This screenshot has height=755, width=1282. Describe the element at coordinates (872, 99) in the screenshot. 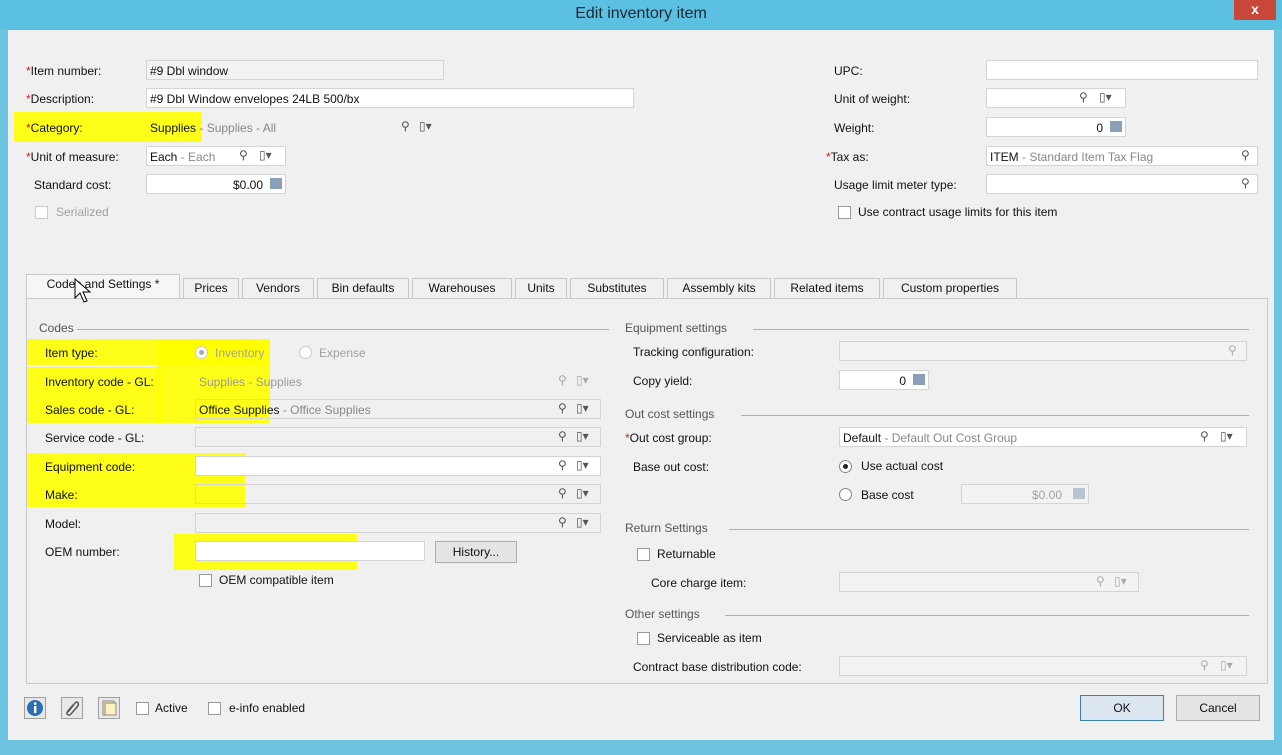

I see `unit-of-weight-label: Unit of weight:` at that location.